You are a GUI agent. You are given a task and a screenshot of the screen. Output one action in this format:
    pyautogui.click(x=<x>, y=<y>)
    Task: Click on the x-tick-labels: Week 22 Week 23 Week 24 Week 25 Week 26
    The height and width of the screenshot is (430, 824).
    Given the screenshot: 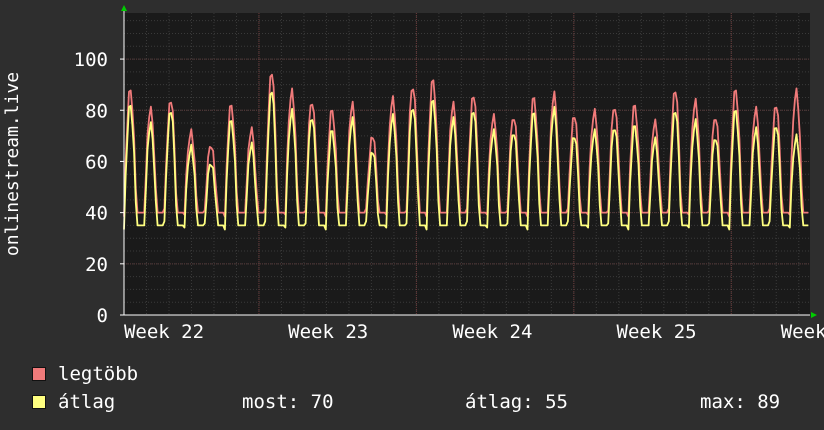 What is the action you would take?
    pyautogui.click(x=474, y=330)
    